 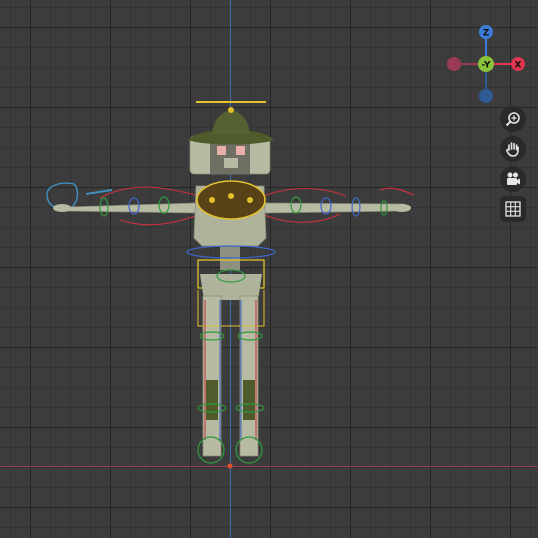 I want to click on camera-view-button, so click(x=513, y=179).